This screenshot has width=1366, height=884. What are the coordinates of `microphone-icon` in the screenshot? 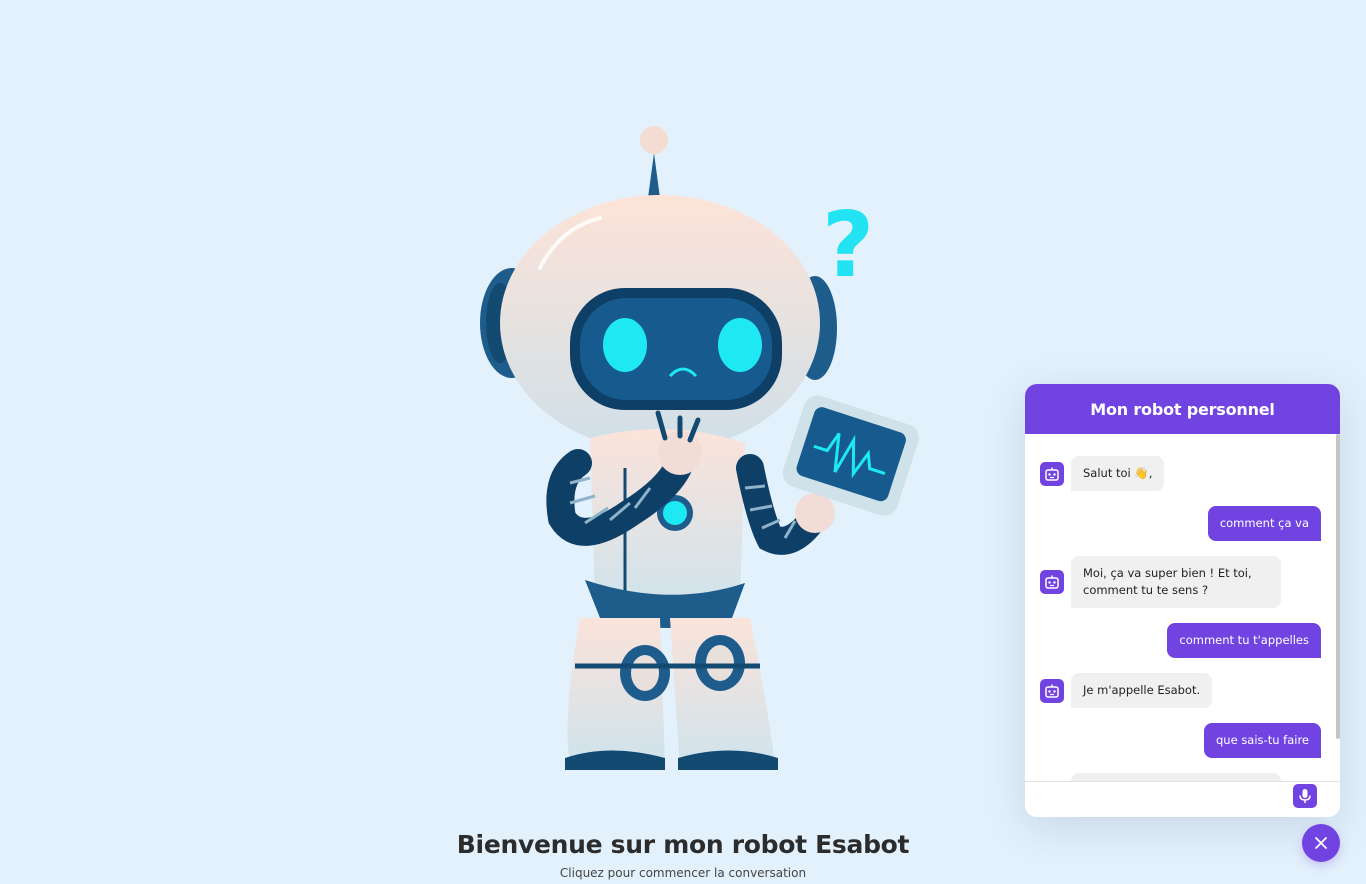 It's located at (1305, 796).